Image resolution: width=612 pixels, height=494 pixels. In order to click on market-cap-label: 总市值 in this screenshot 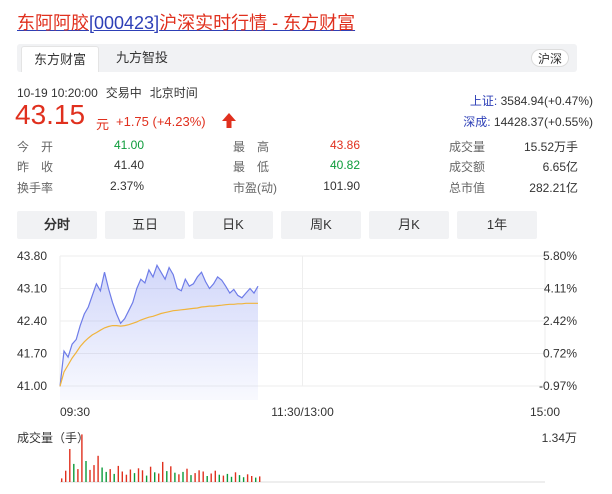, I will do `click(467, 188)`.